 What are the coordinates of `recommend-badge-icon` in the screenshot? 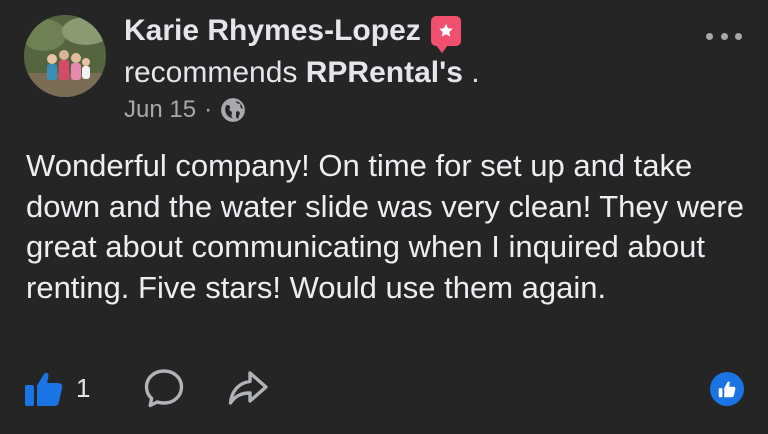 It's located at (445, 34).